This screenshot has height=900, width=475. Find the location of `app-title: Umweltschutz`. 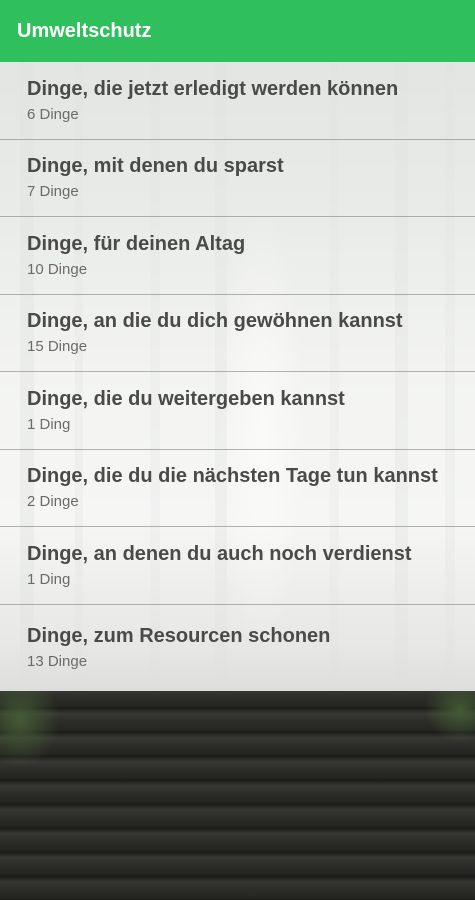

app-title: Umweltschutz is located at coordinates (84, 30).